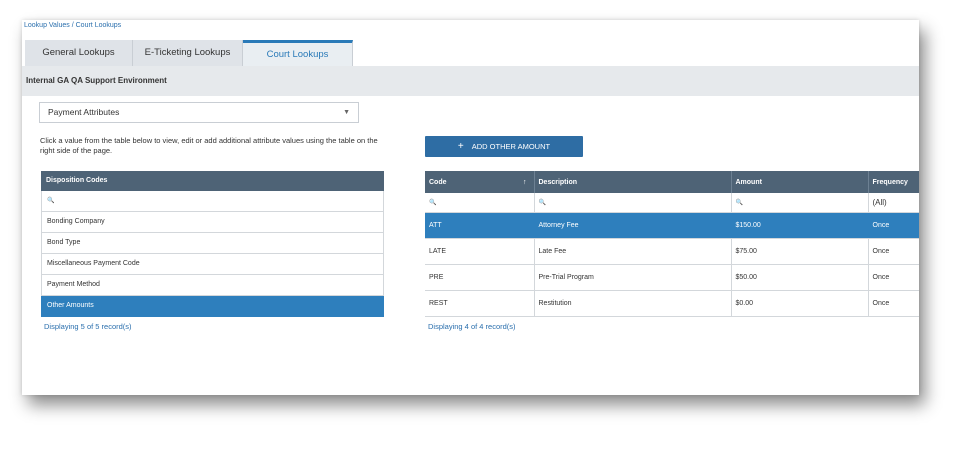 The height and width of the screenshot is (449, 975). I want to click on cell-description: Restitution, so click(633, 303).